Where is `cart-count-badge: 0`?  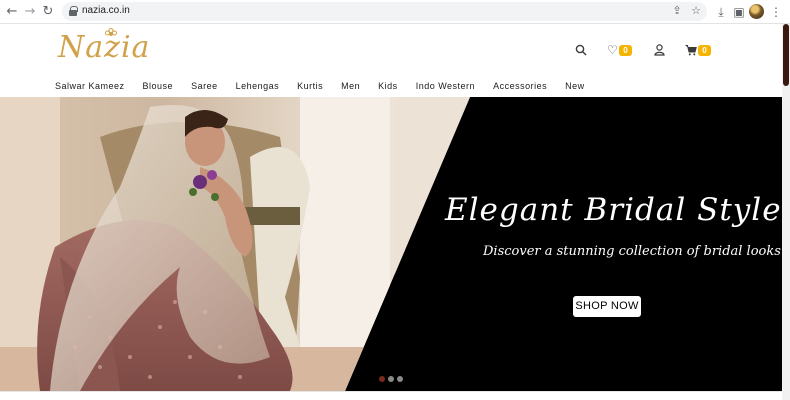 cart-count-badge: 0 is located at coordinates (704, 50).